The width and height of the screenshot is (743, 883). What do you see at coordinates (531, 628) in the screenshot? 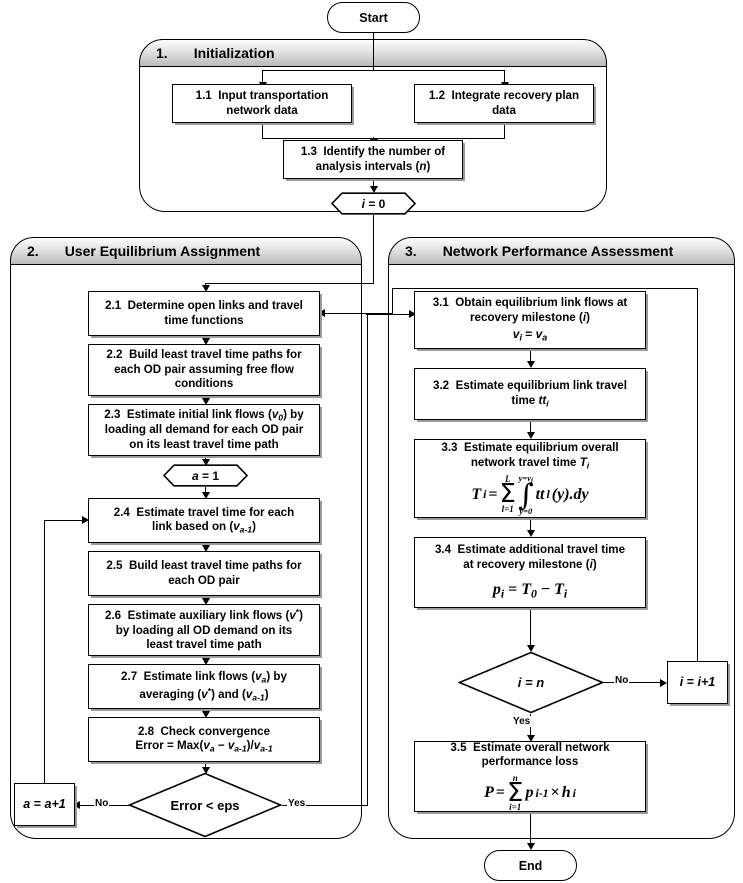
I see `connector-3-4-out` at bounding box center [531, 628].